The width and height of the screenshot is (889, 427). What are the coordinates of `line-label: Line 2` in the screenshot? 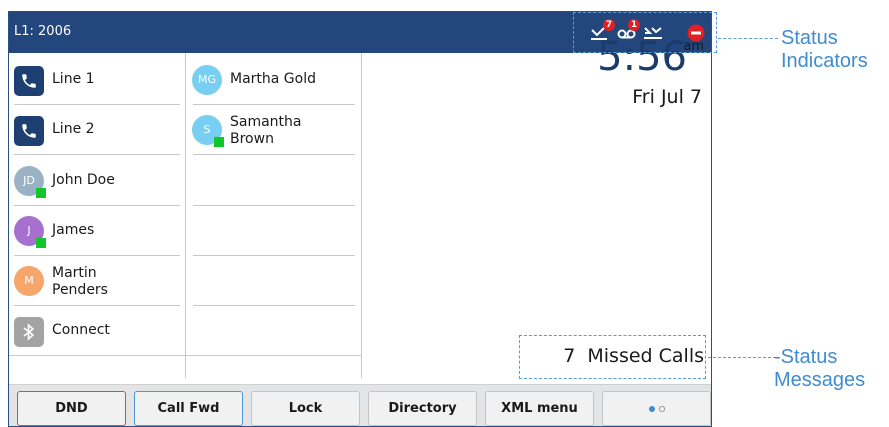 It's located at (73, 129).